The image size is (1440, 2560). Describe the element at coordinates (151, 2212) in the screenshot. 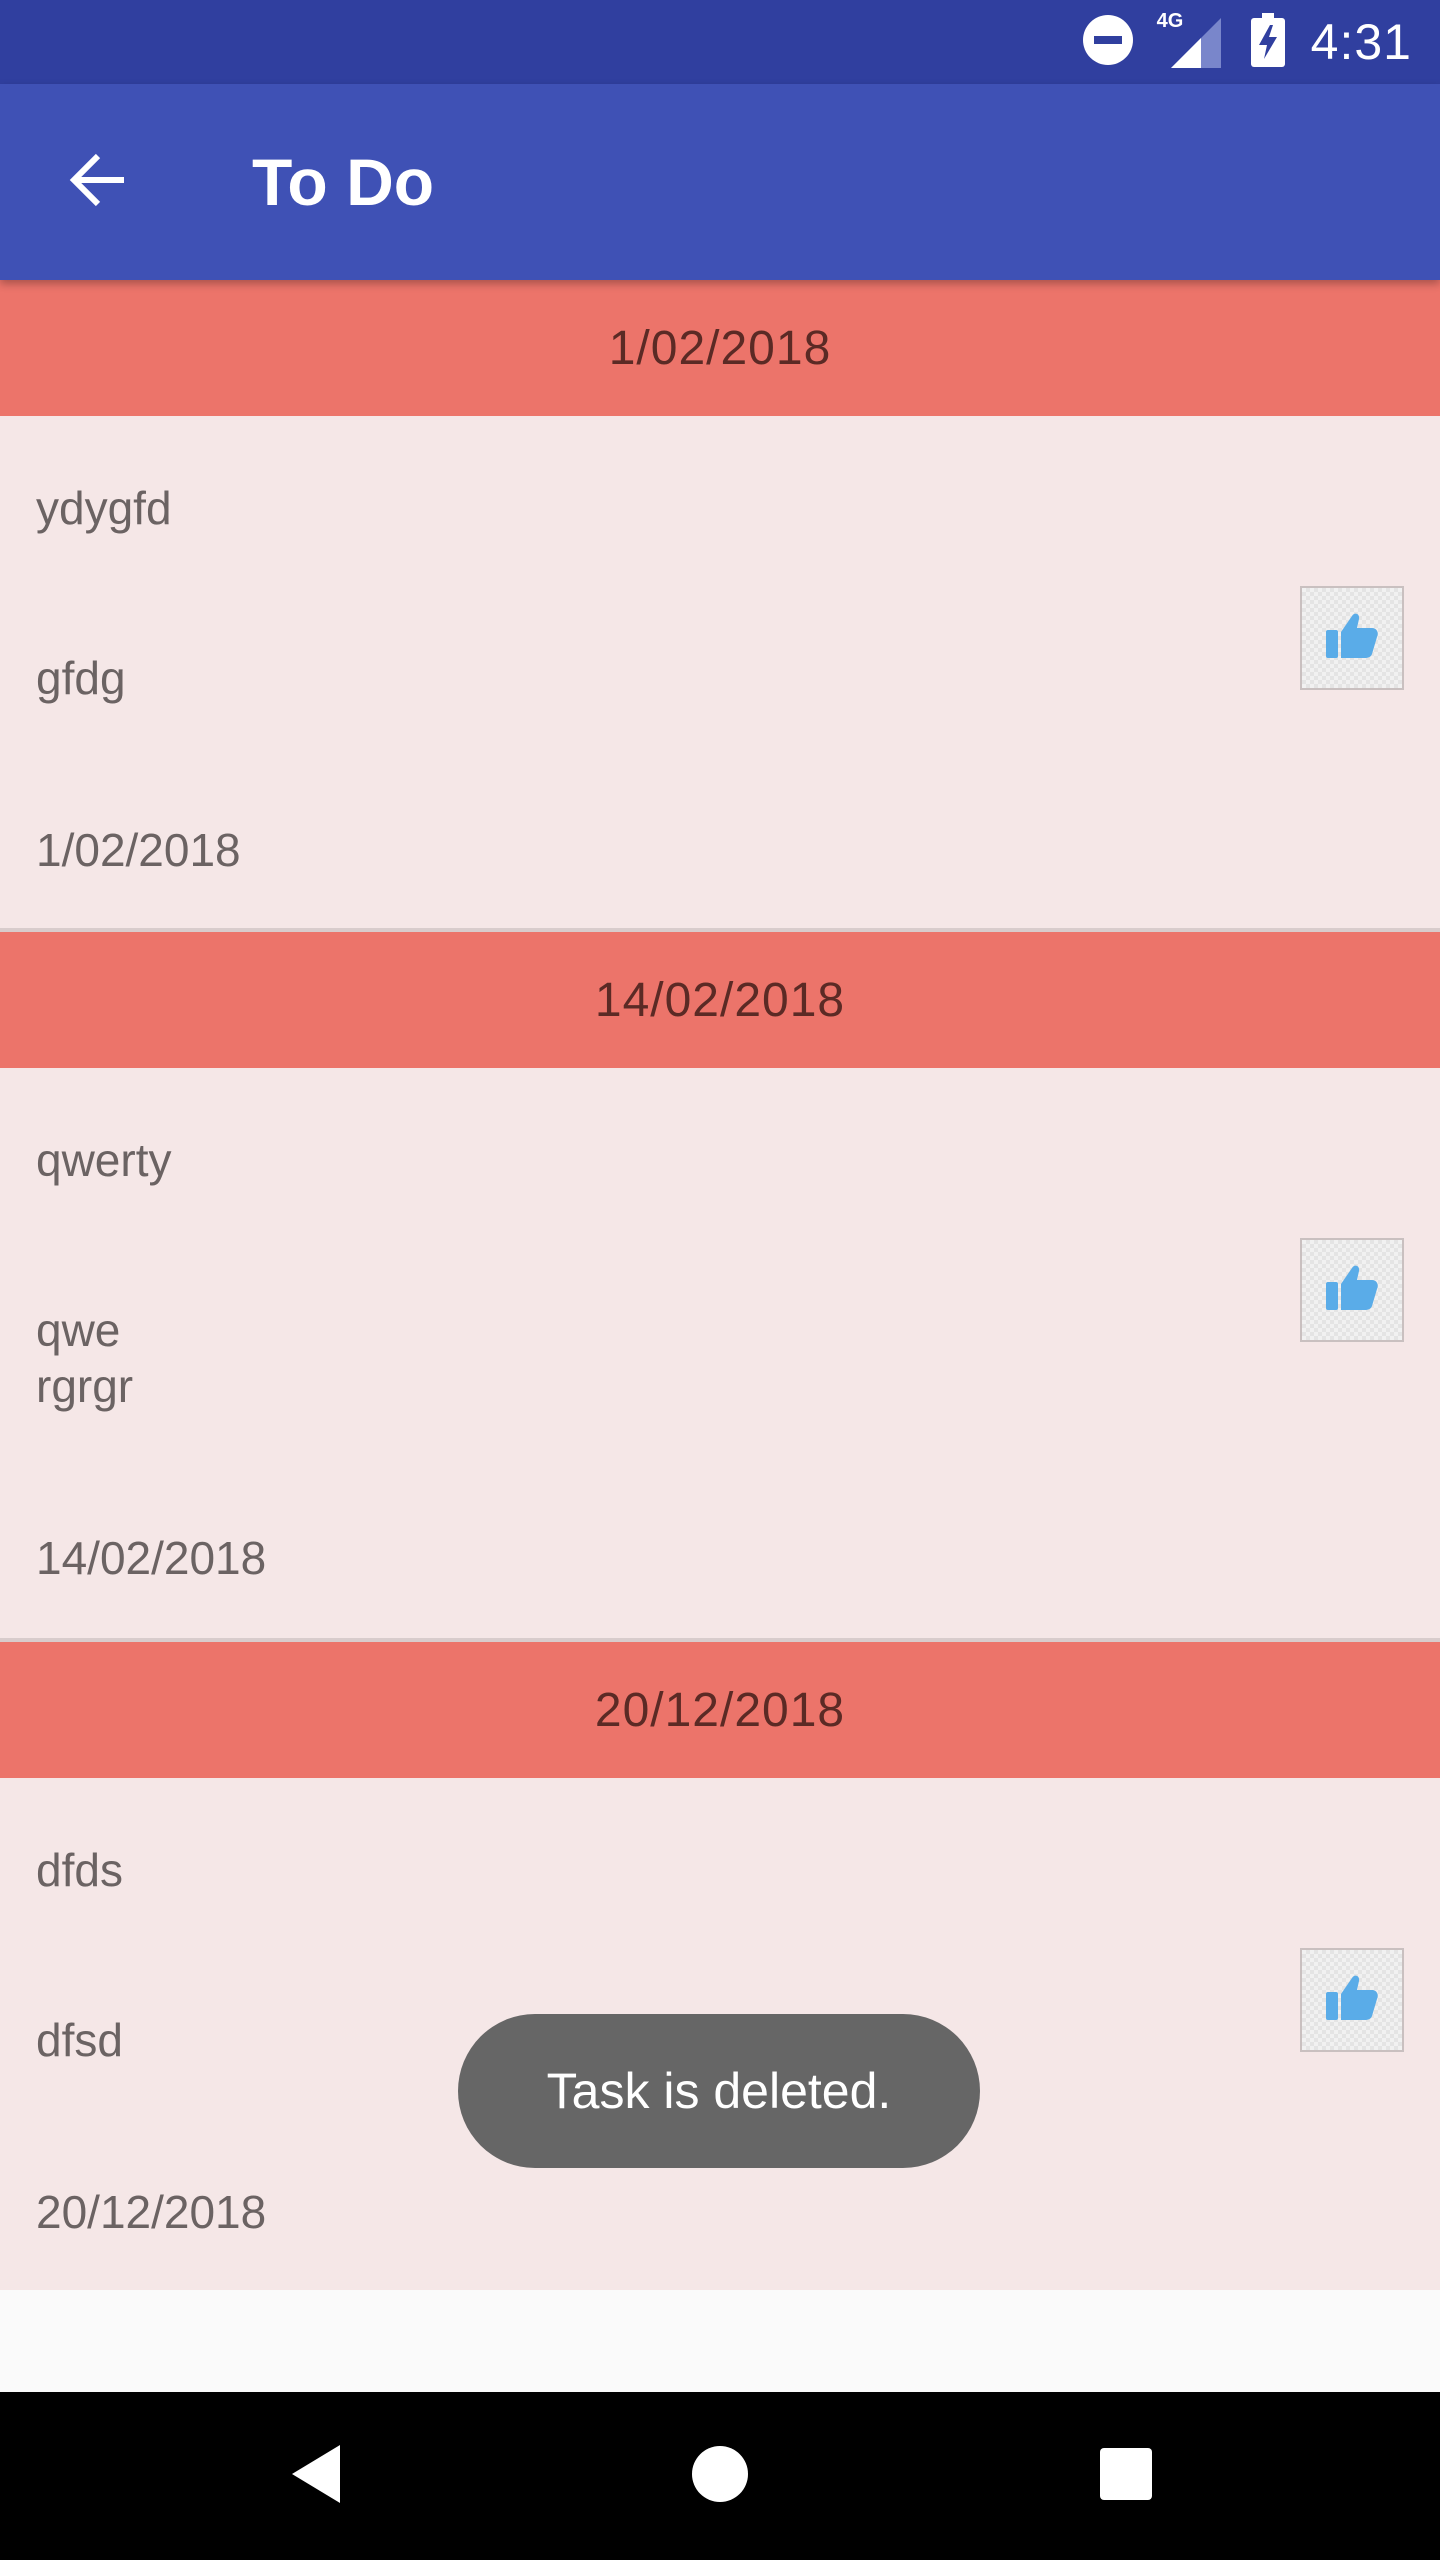

I see `task-date: 20/12/2018` at that location.